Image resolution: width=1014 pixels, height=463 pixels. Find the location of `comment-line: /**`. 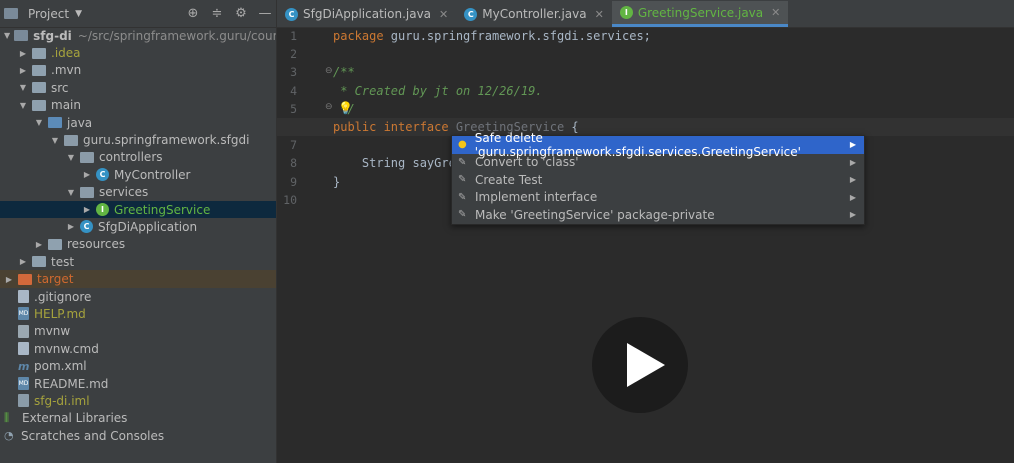

comment-line: /** is located at coordinates (344, 72).